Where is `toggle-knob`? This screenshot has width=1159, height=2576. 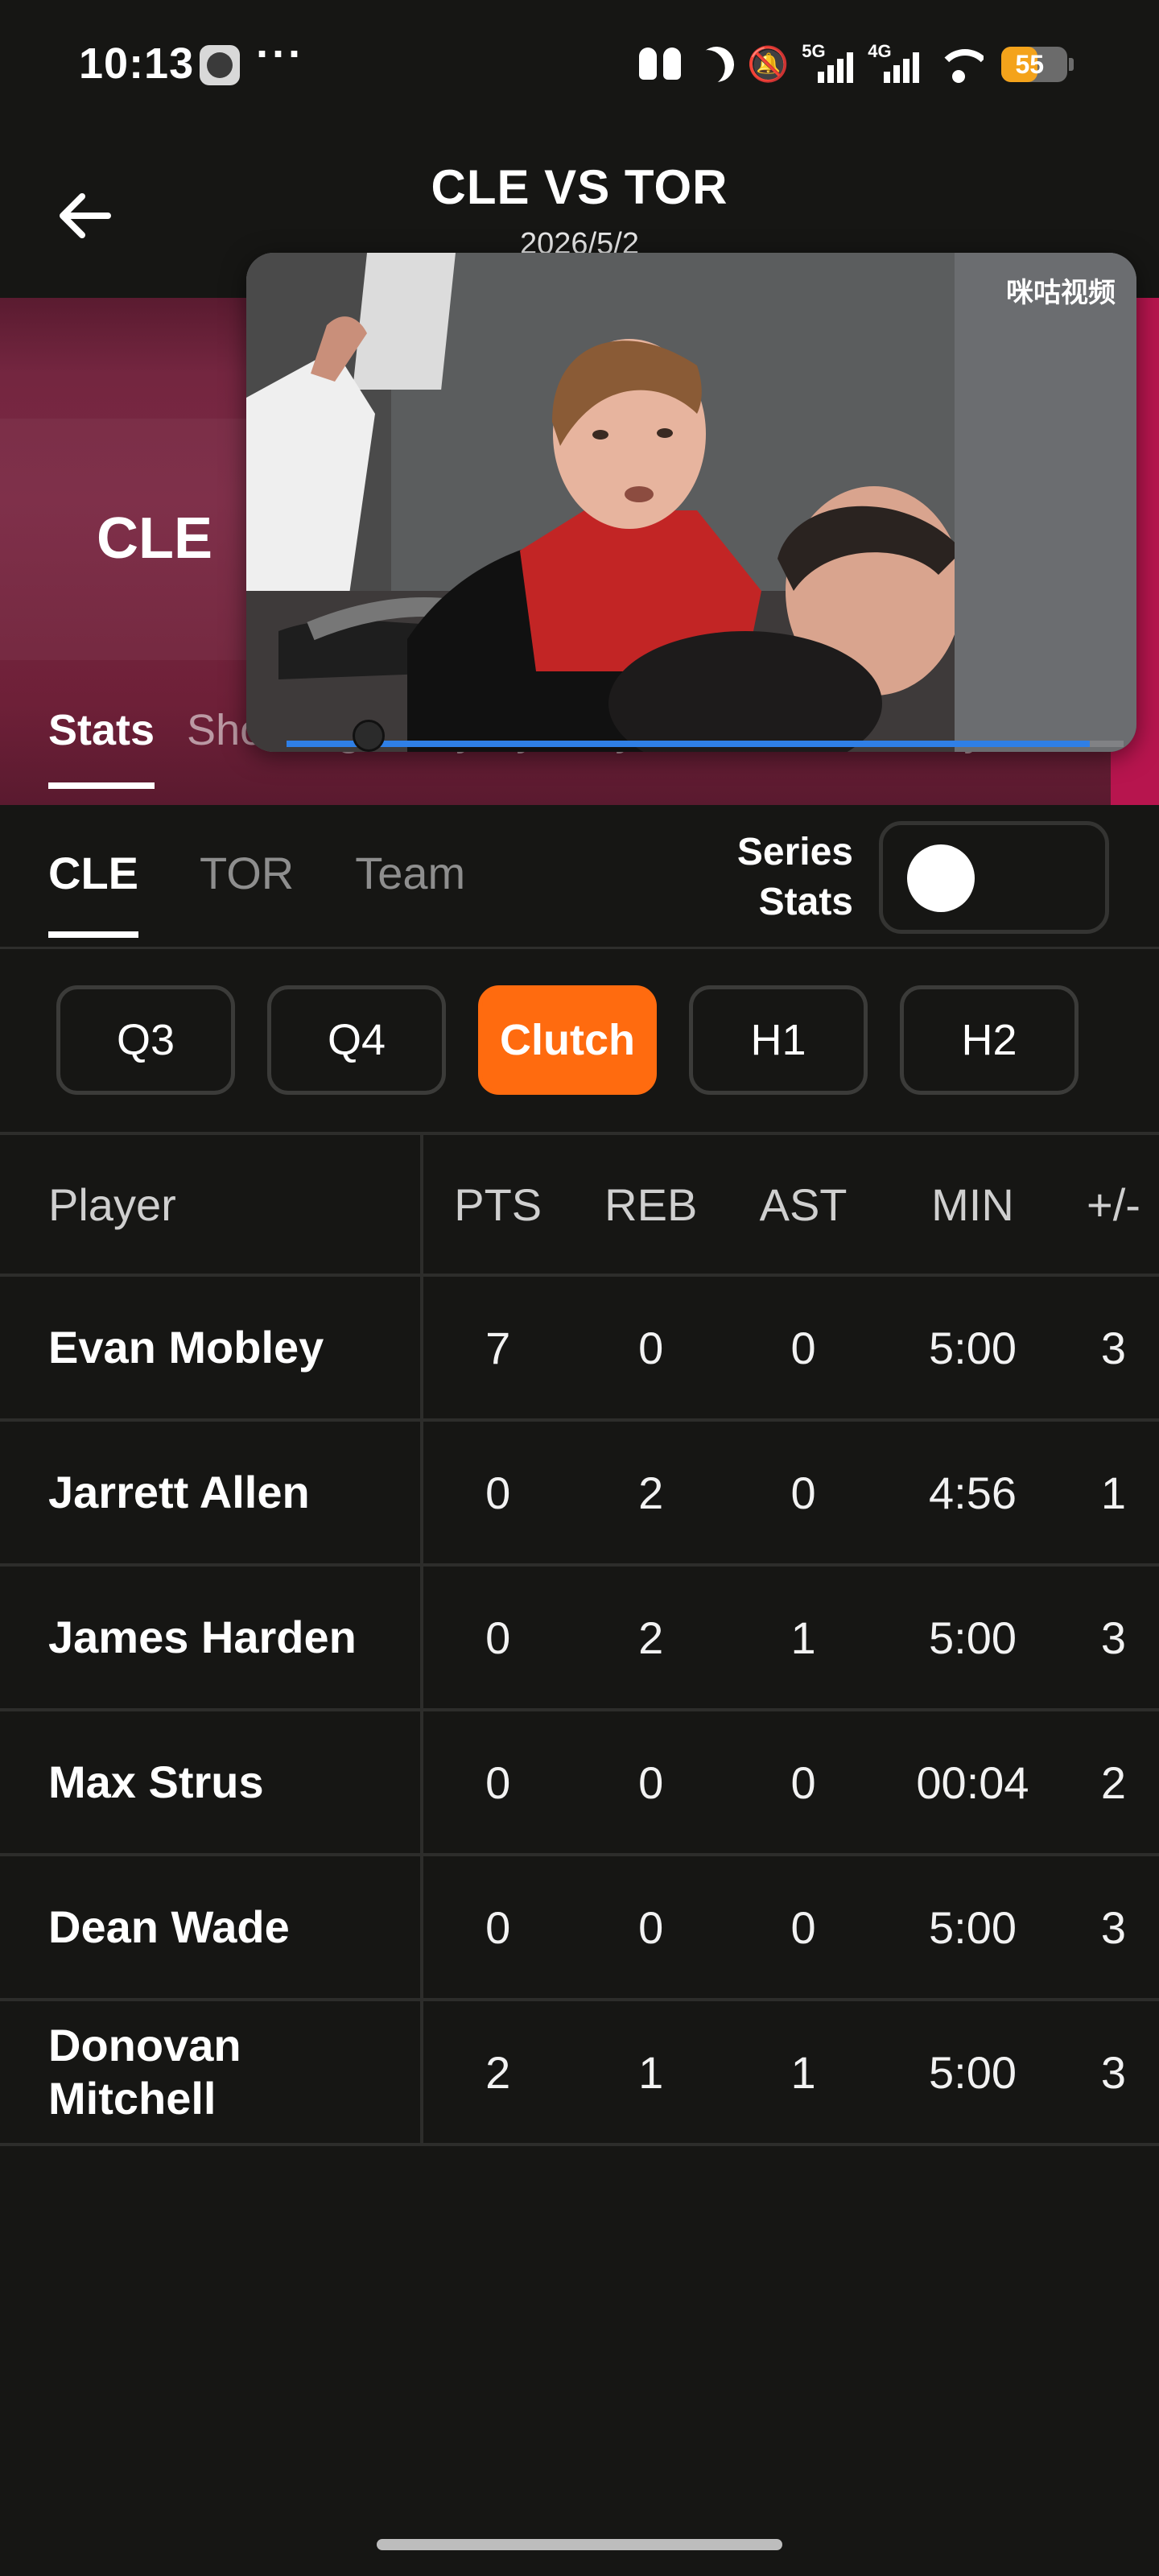 toggle-knob is located at coordinates (941, 878).